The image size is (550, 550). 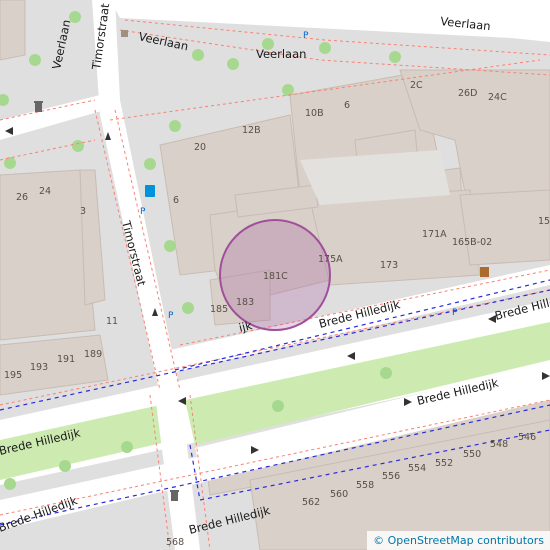 I want to click on copyright-symbol: ©, so click(x=379, y=540).